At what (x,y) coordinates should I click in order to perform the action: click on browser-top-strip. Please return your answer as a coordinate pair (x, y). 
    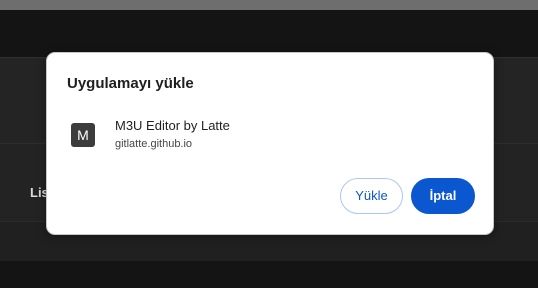
    Looking at the image, I should click on (269, 5).